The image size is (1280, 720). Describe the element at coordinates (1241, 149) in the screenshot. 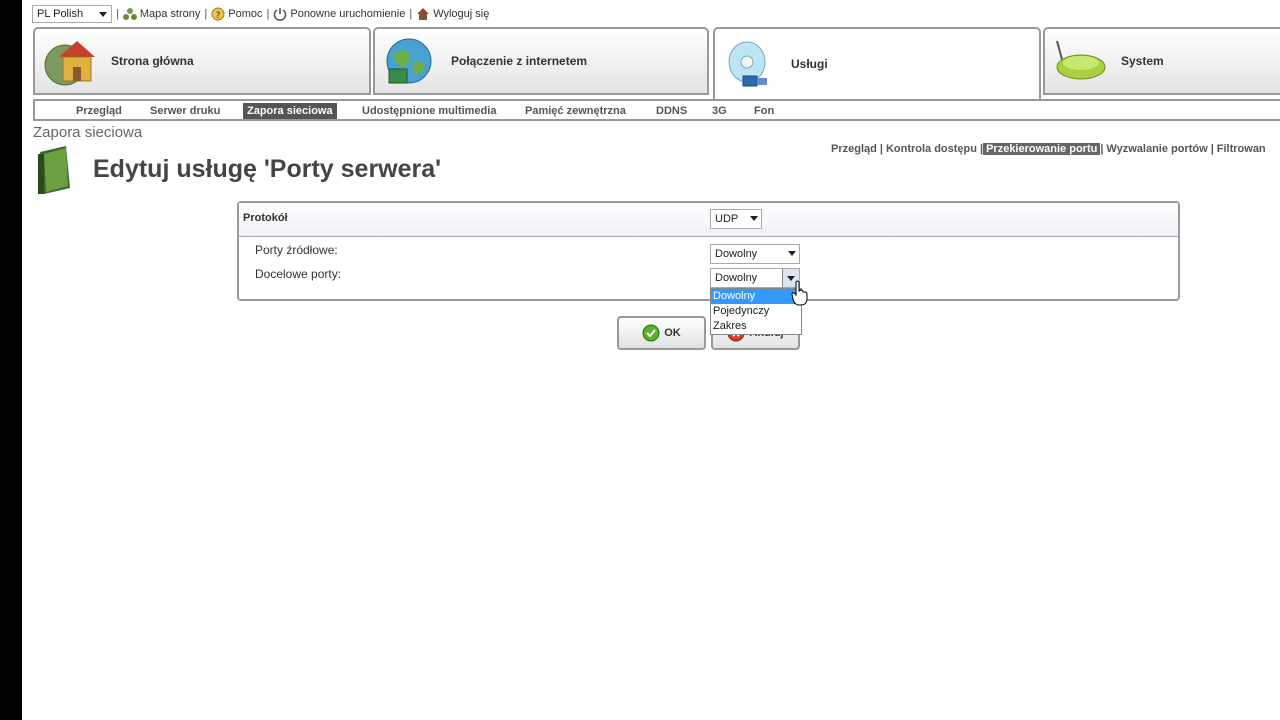

I see `nav-link-filtering: Filtrowan` at that location.